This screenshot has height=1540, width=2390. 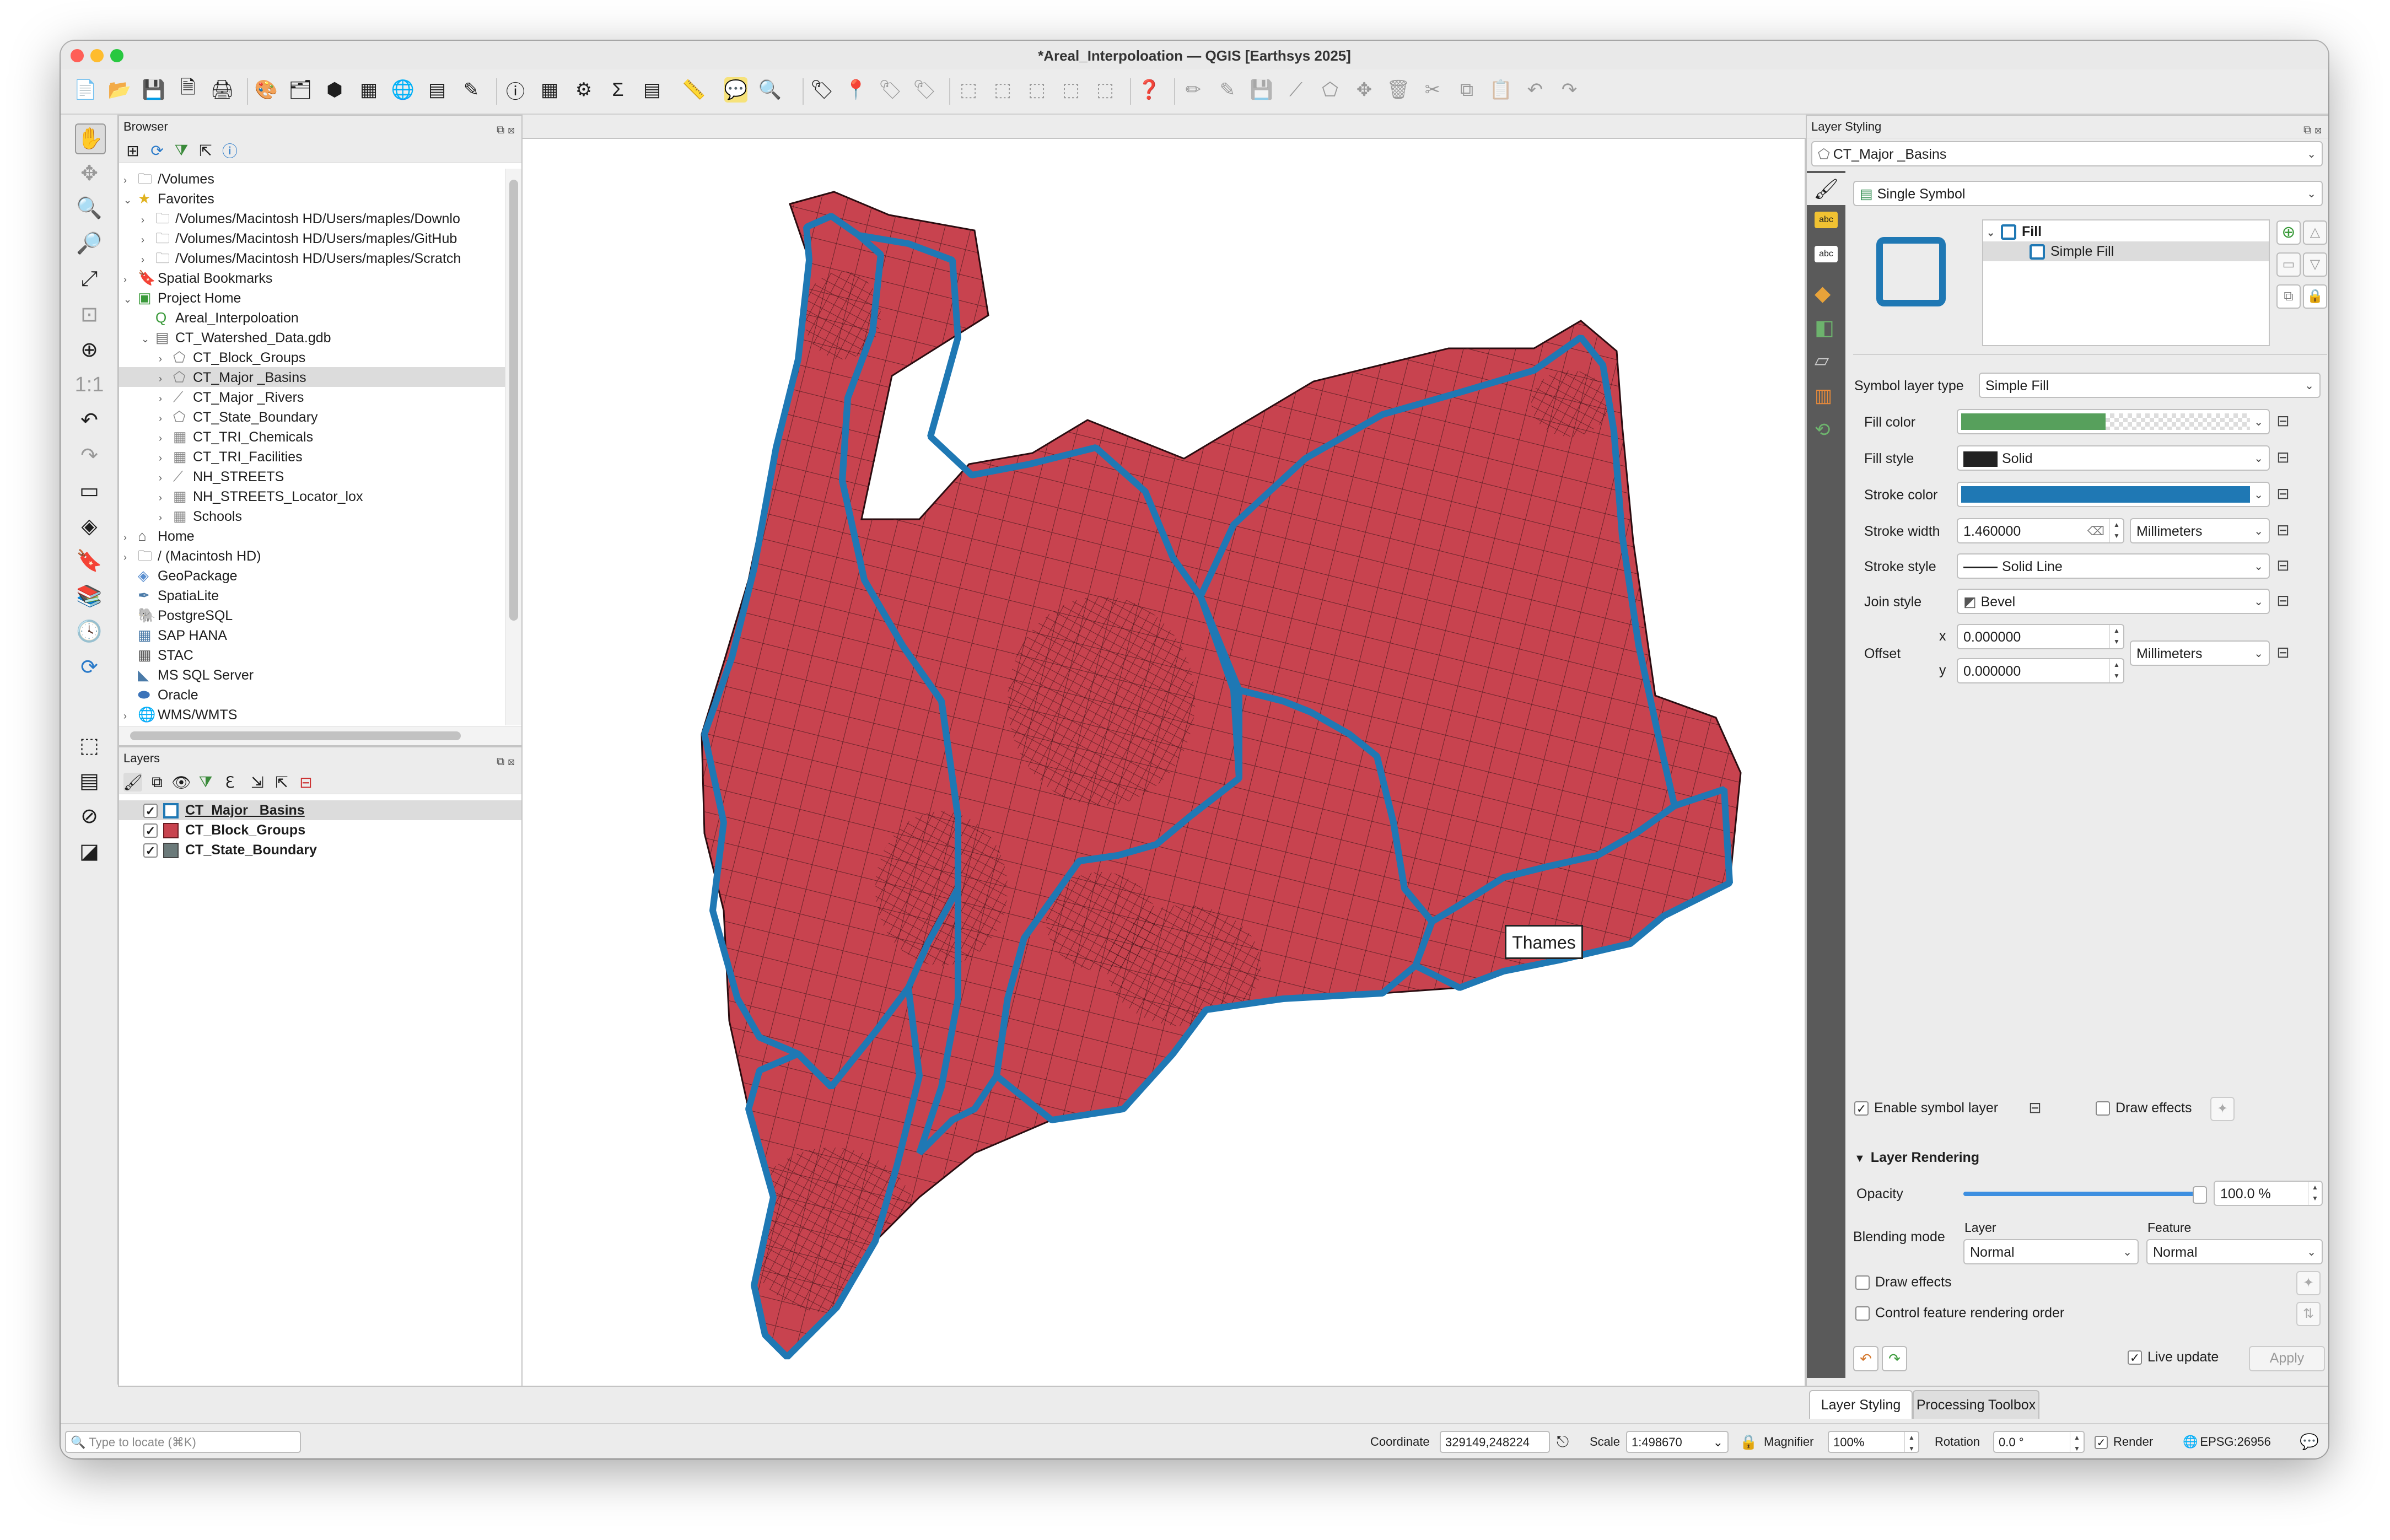 I want to click on zoom-next-icon: ↷, so click(x=89, y=455).